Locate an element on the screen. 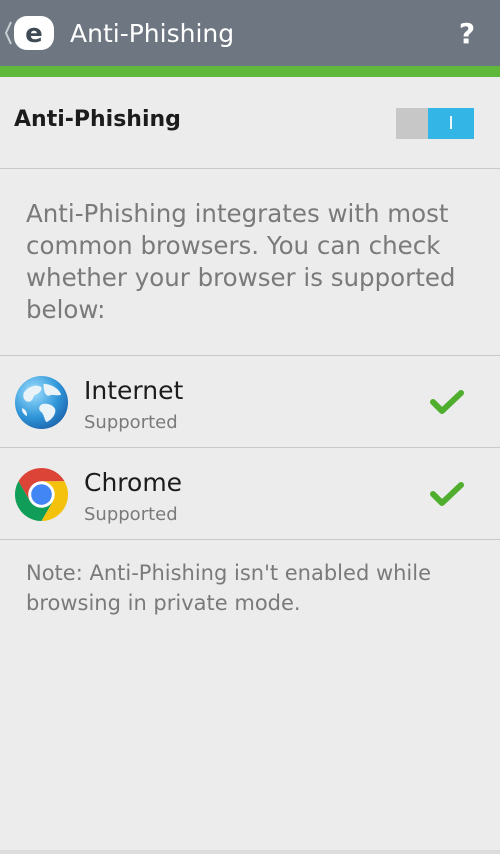 This screenshot has height=854, width=500. page-title: Anti-Phishing is located at coordinates (152, 33).